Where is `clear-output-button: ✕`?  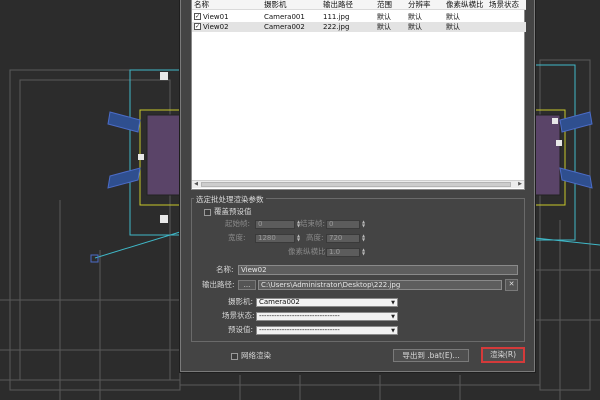 clear-output-button: ✕ is located at coordinates (511, 285).